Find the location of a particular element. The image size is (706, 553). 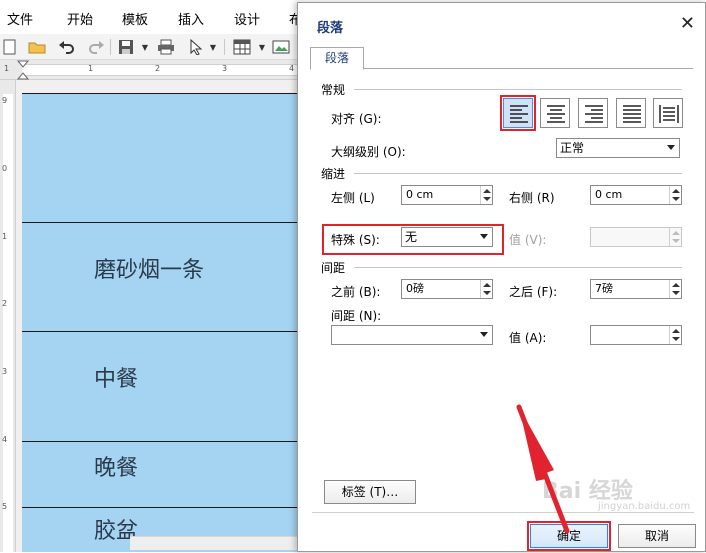

space-before-input: 0磅 is located at coordinates (447, 289).